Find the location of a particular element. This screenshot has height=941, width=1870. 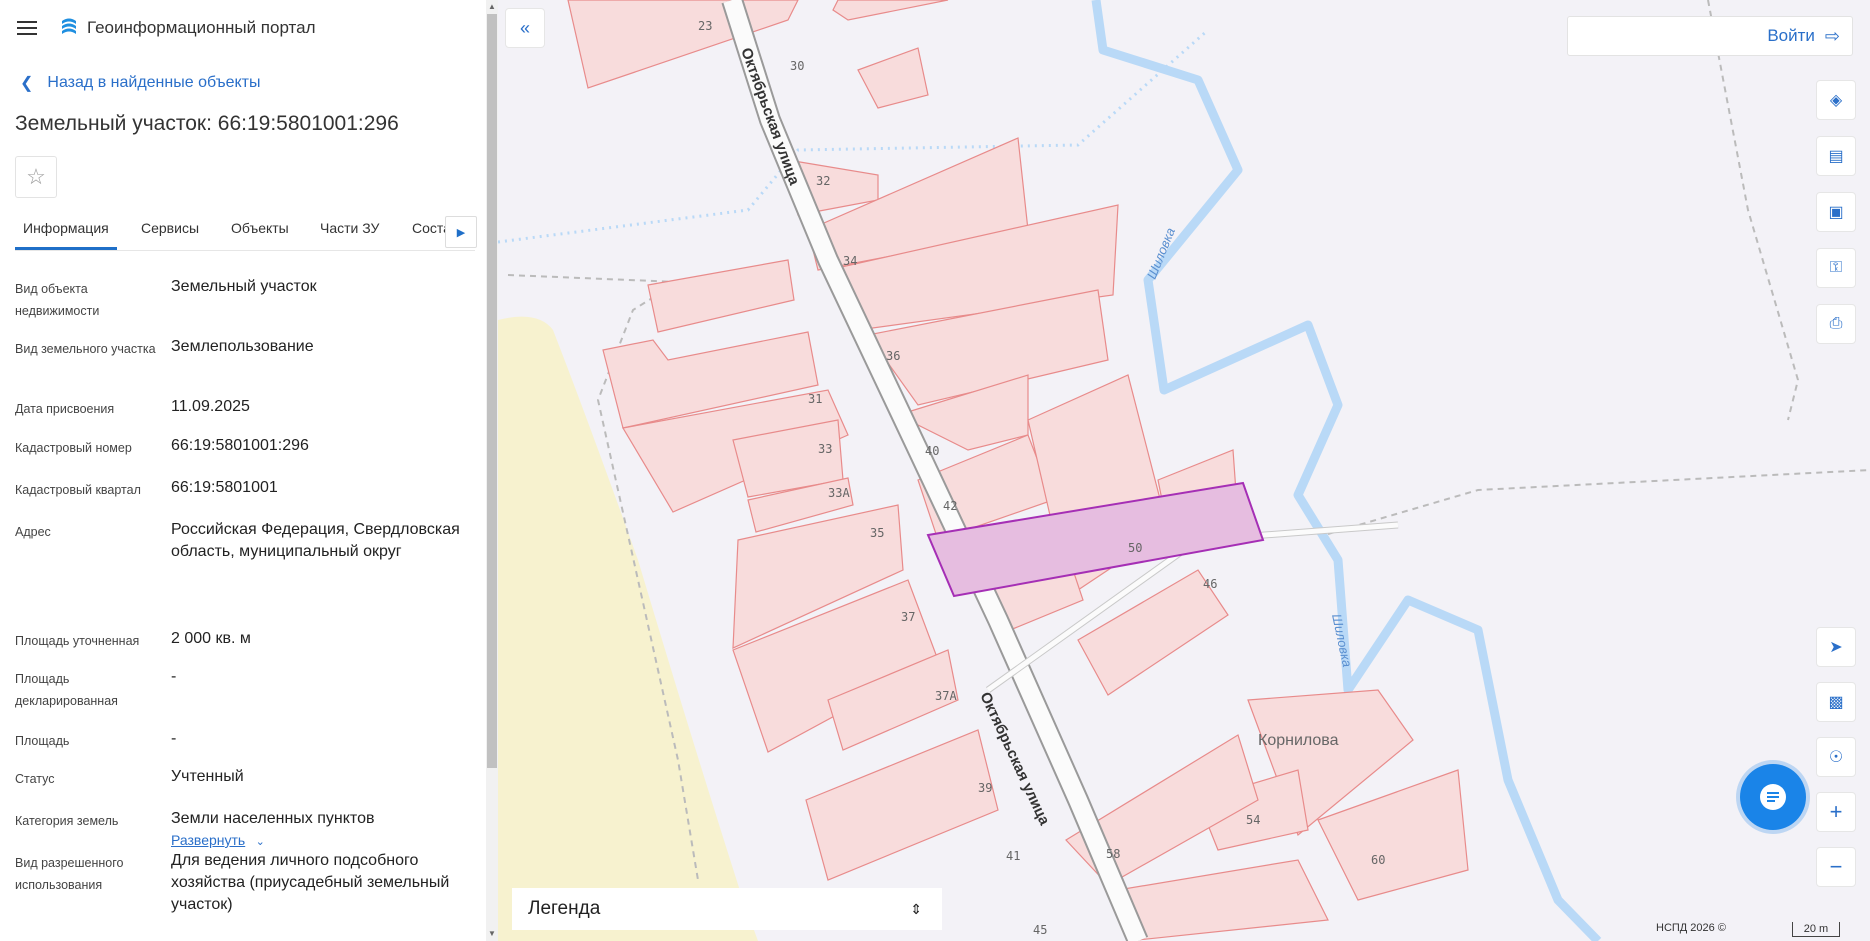

chevron-down-icon: ⌄ is located at coordinates (260, 842).